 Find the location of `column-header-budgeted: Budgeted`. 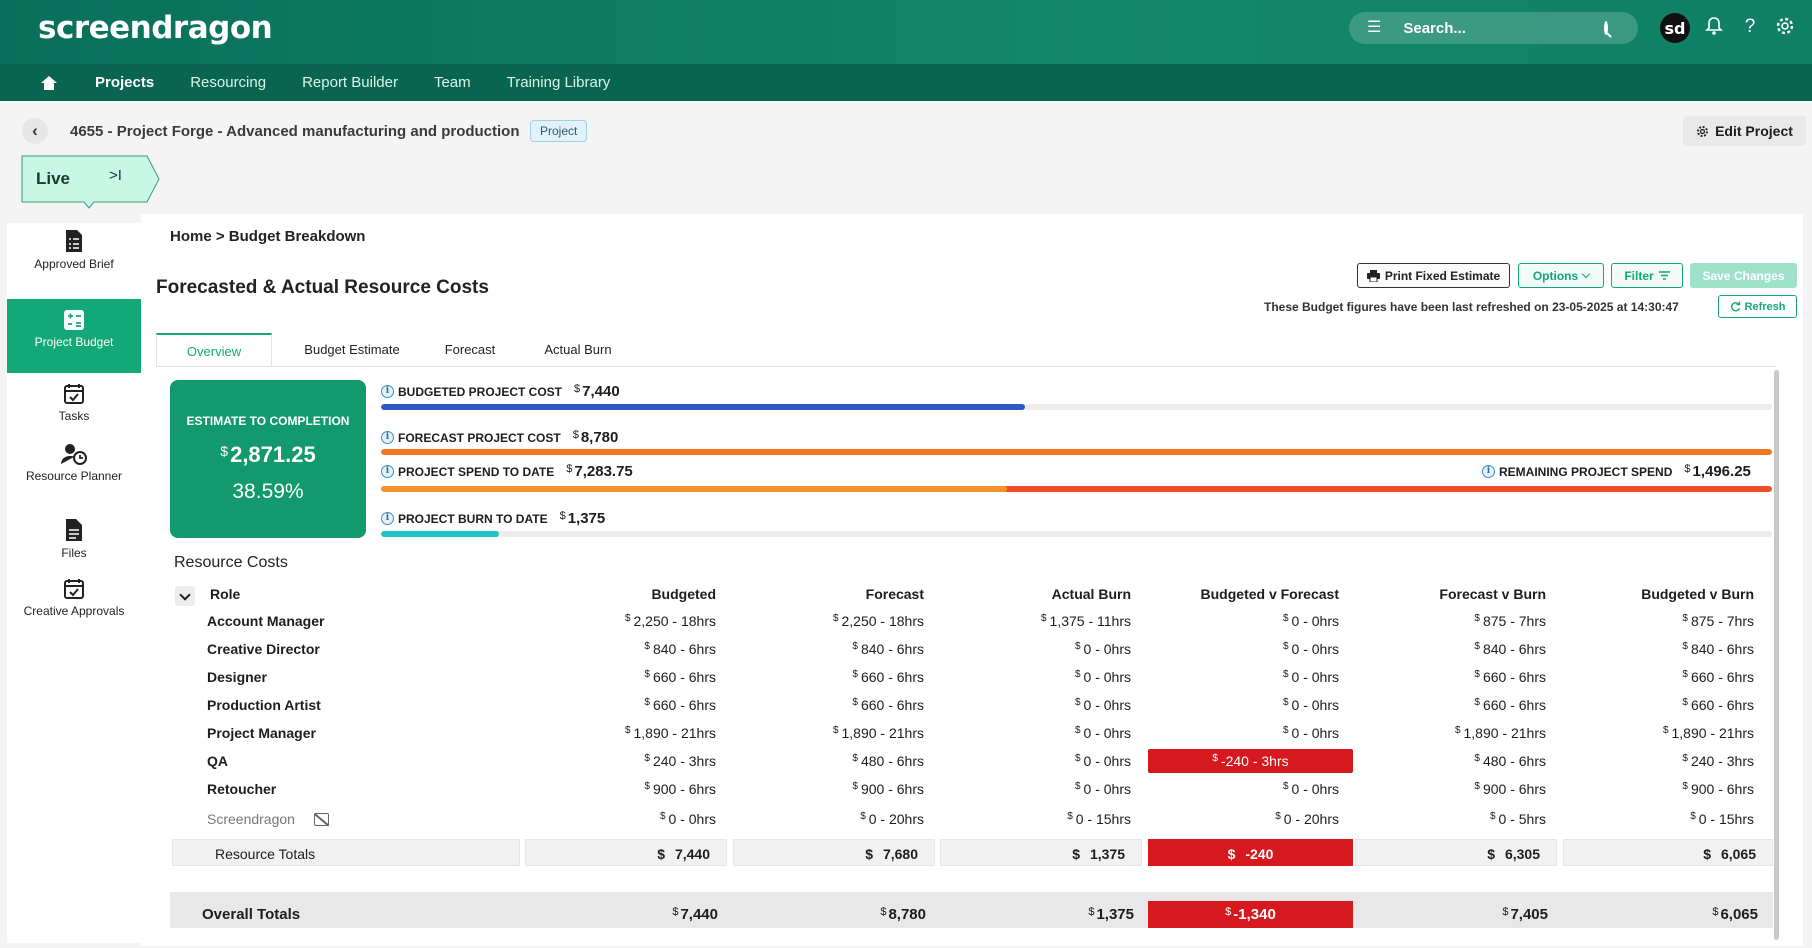

column-header-budgeted: Budgeted is located at coordinates (658, 594).